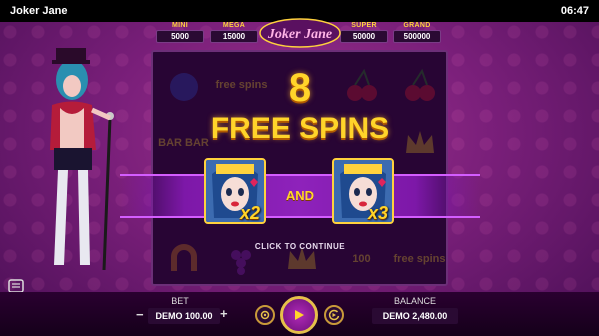  I want to click on free-spins-count: 8, so click(300, 88).